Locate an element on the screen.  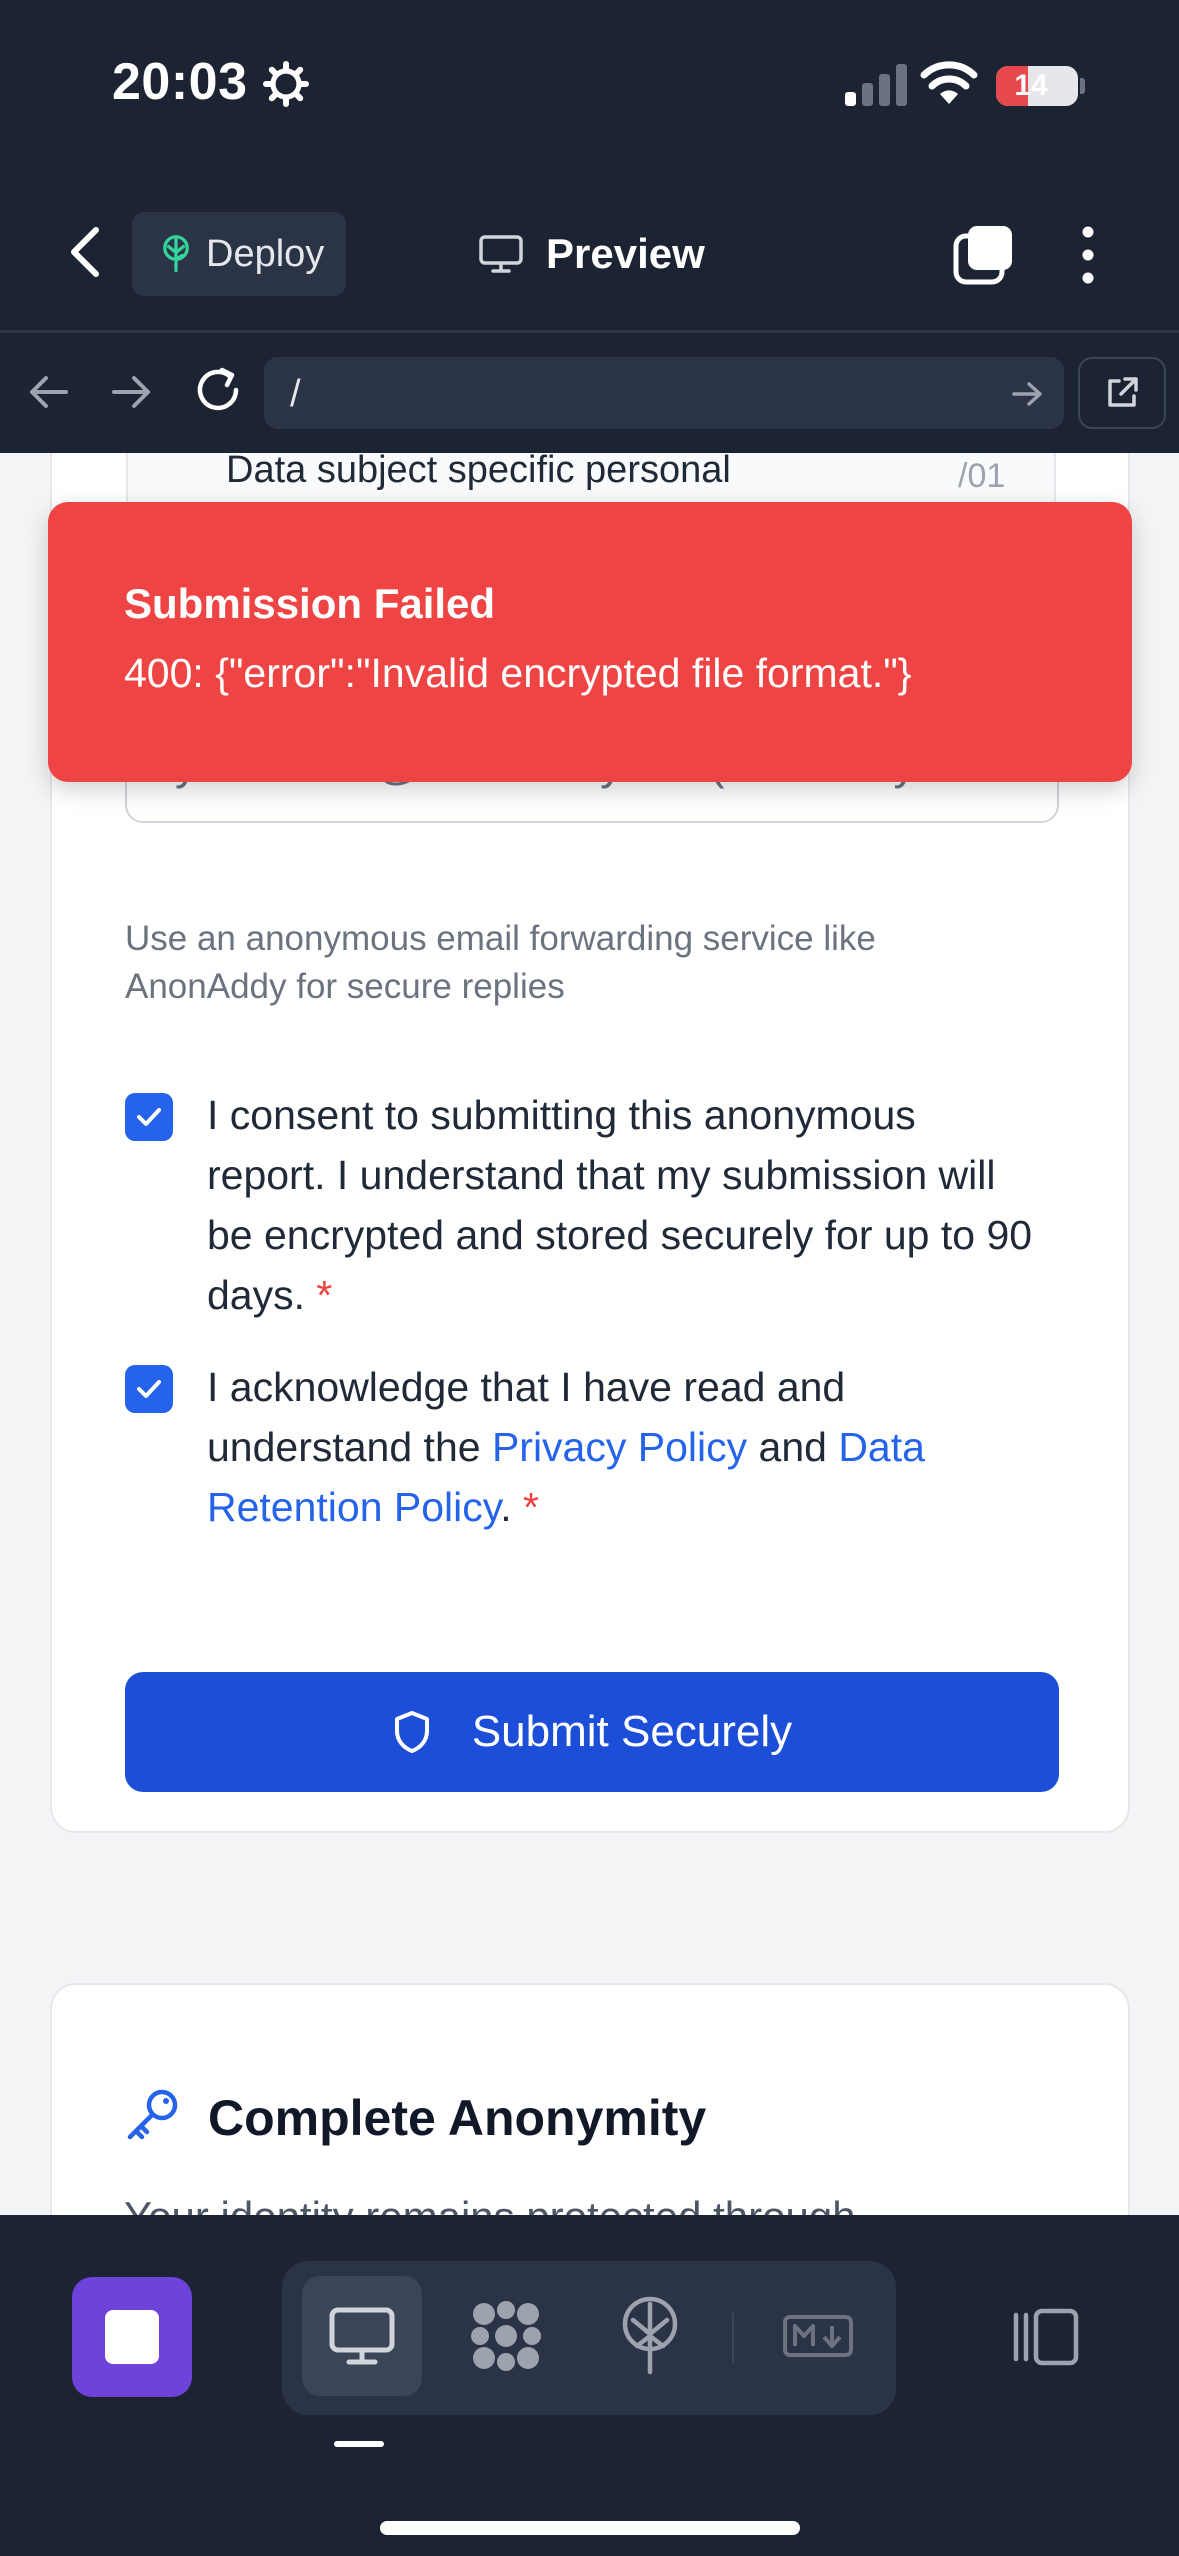
open-external-button is located at coordinates (1122, 393).